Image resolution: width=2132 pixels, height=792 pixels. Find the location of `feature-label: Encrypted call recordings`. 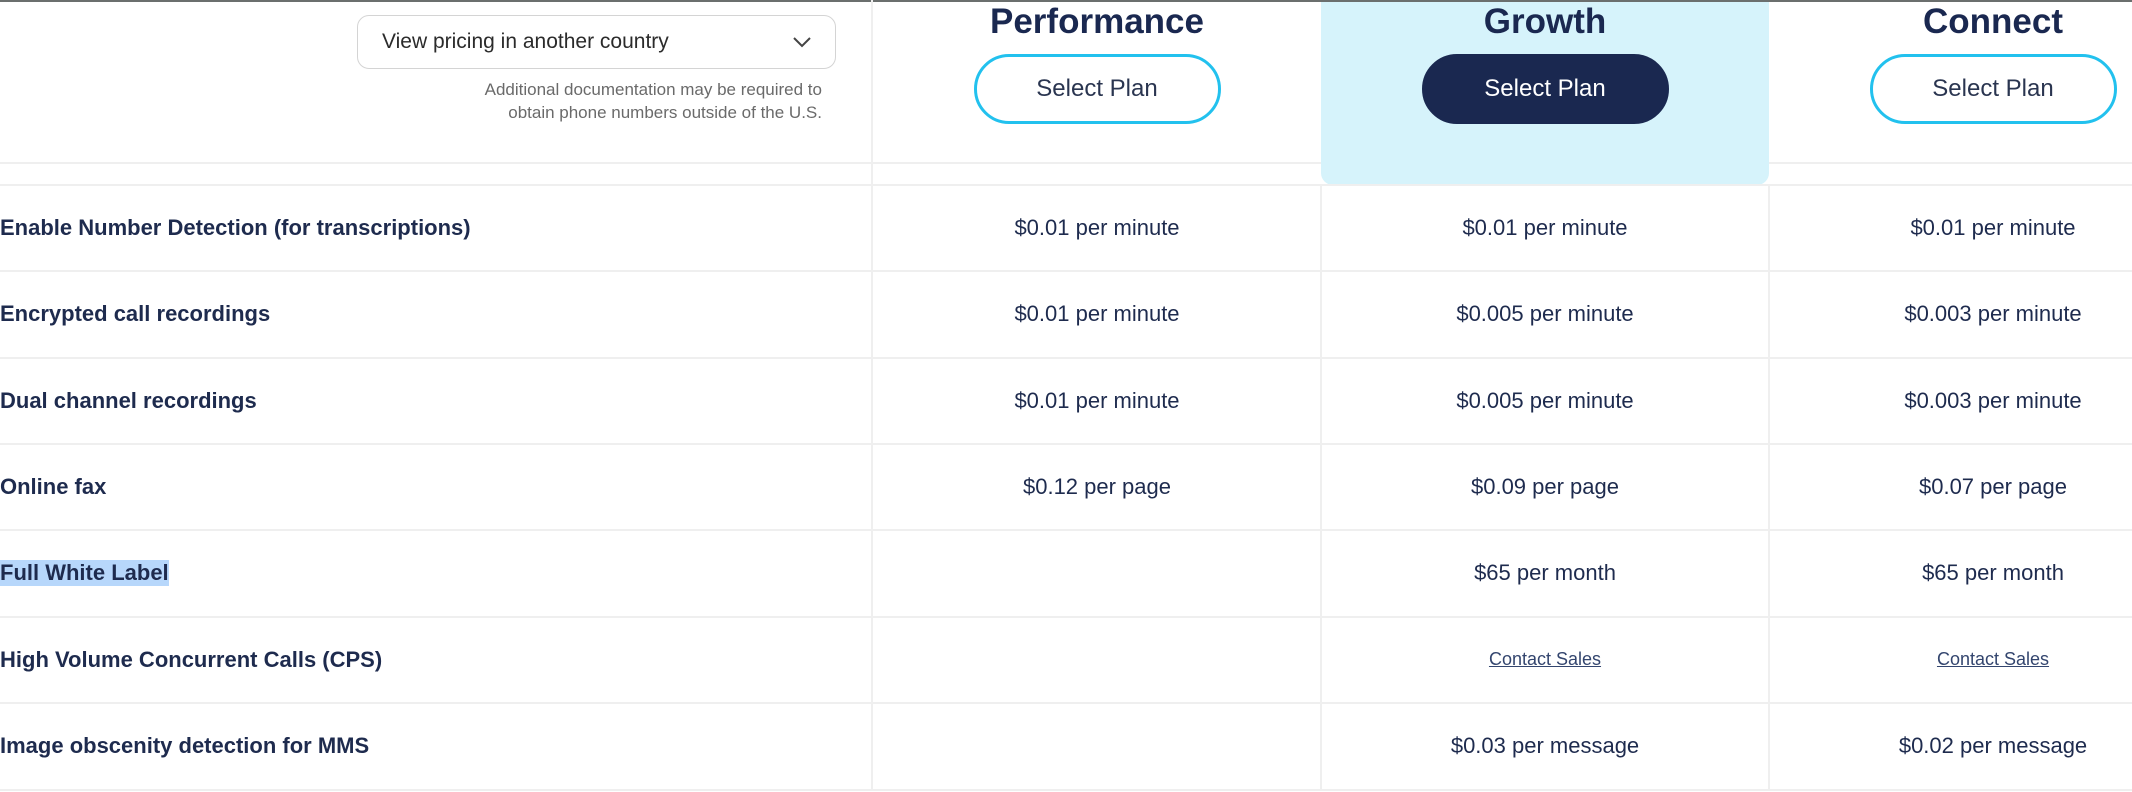

feature-label: Encrypted call recordings is located at coordinates (135, 314).